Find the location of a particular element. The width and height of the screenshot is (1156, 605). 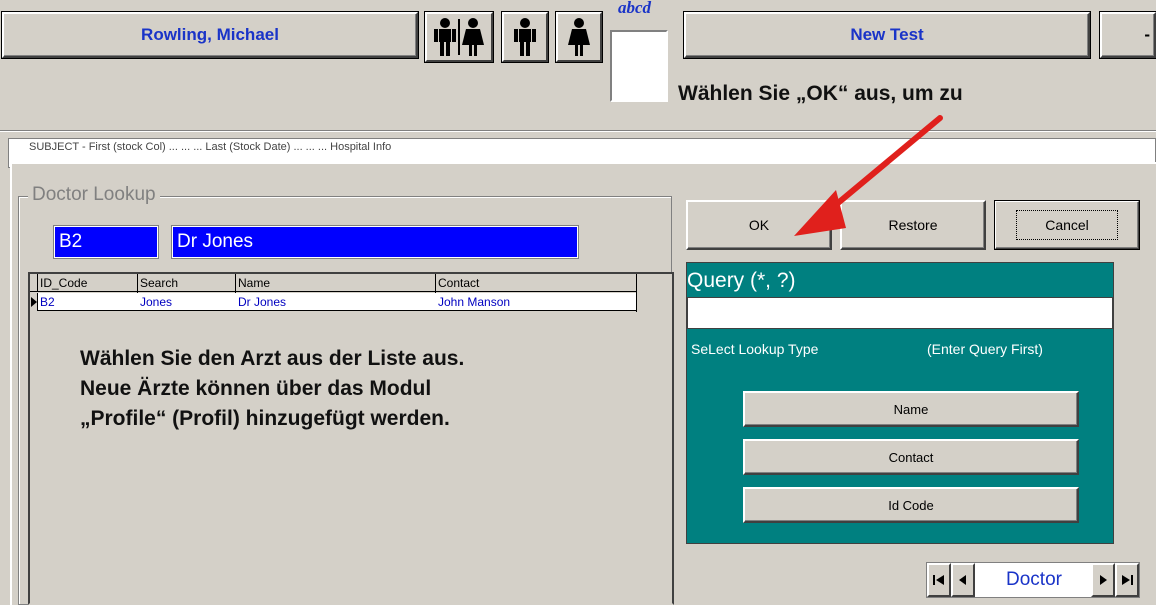

couple-icon is located at coordinates (459, 37).